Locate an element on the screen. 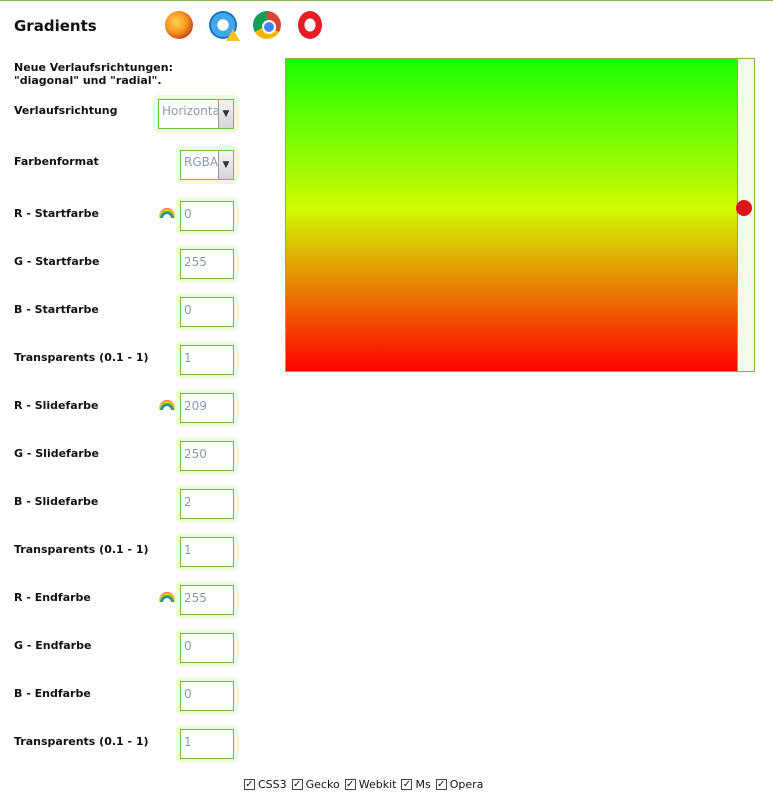  field-label: R - Startfarbe is located at coordinates (56, 213).